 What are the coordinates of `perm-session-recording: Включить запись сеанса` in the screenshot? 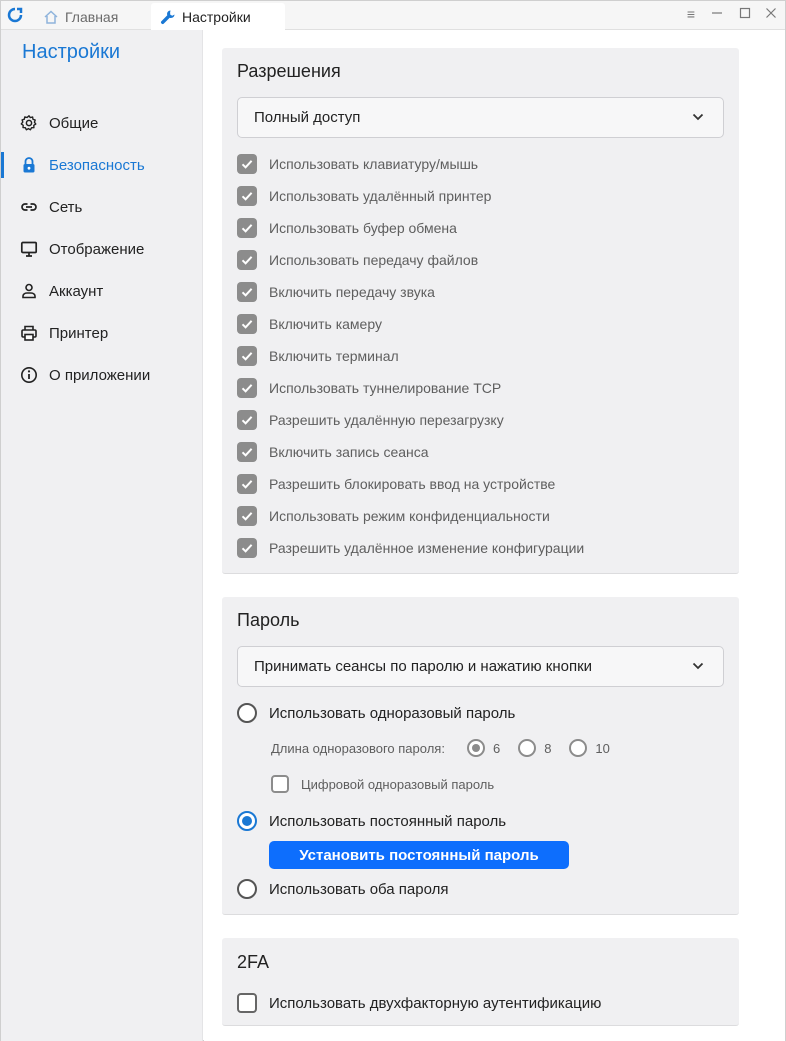 It's located at (333, 452).